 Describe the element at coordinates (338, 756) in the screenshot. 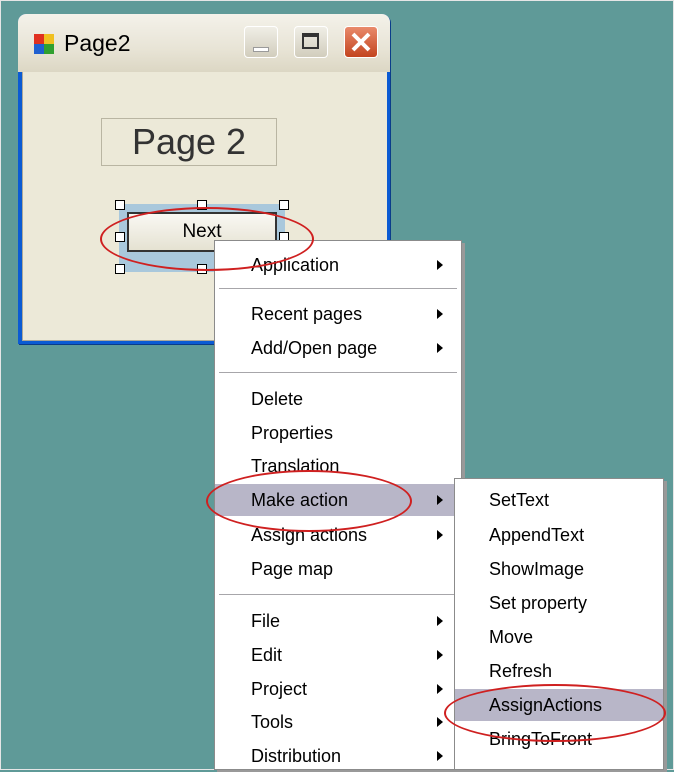

I see `menu-item-distribution: Distribution` at that location.